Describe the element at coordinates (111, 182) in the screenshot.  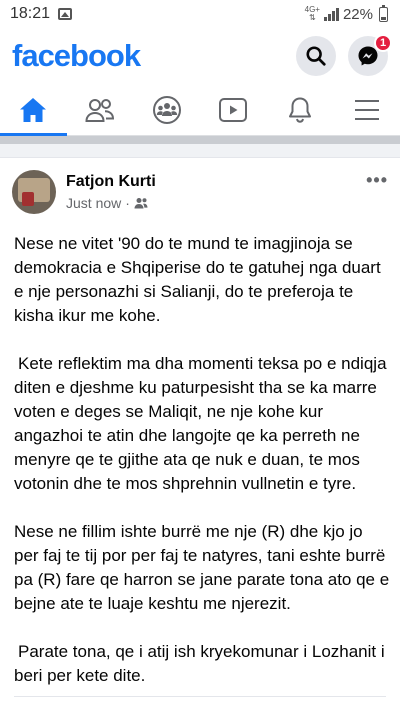
I see `author-name: Fatjon Kurti` at that location.